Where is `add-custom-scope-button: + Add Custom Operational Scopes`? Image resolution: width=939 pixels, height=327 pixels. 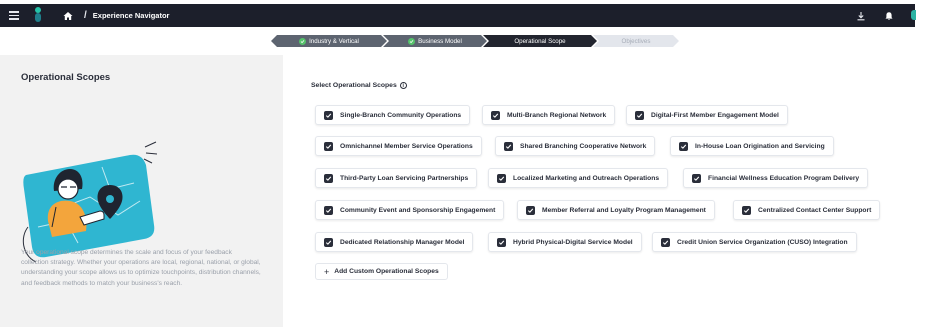 add-custom-scope-button: + Add Custom Operational Scopes is located at coordinates (381, 271).